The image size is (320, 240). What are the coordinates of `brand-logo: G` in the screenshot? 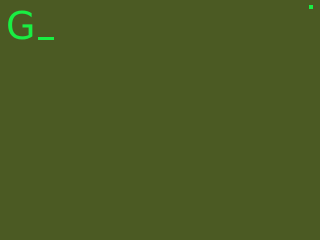 It's located at (36, 26).